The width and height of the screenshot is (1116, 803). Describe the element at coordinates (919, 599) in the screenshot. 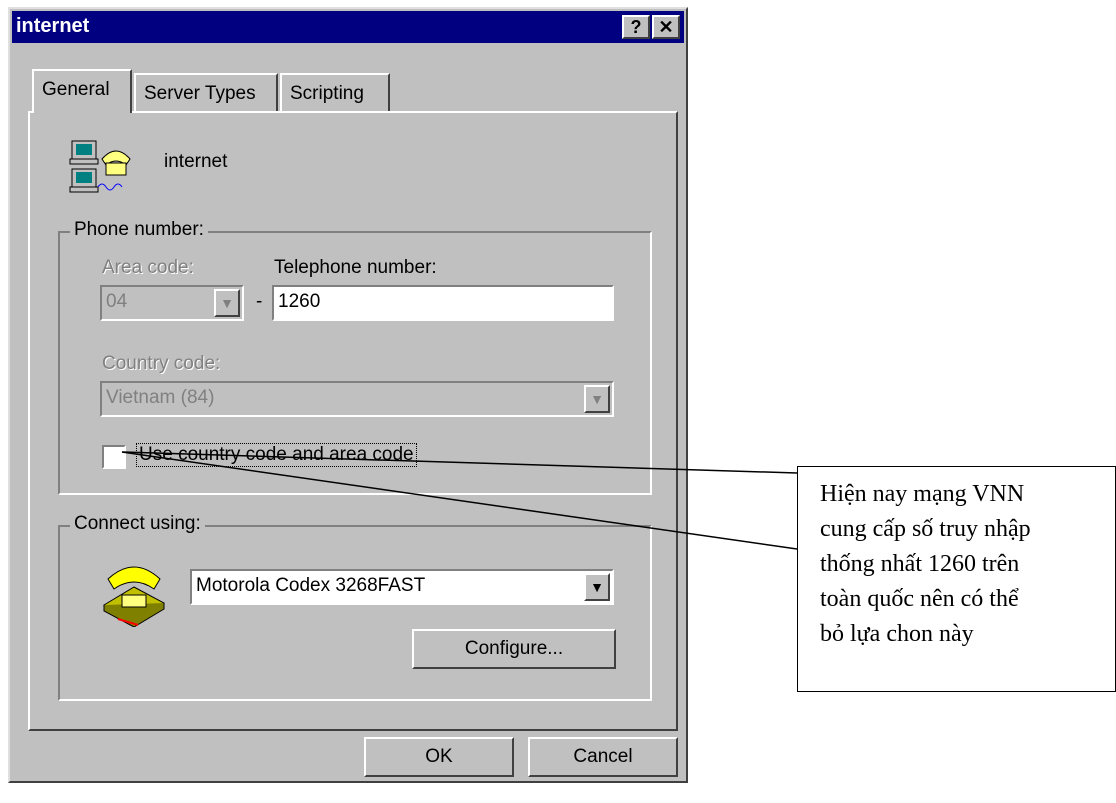

I see `callout-line: toàn quốc nên có thể` at that location.